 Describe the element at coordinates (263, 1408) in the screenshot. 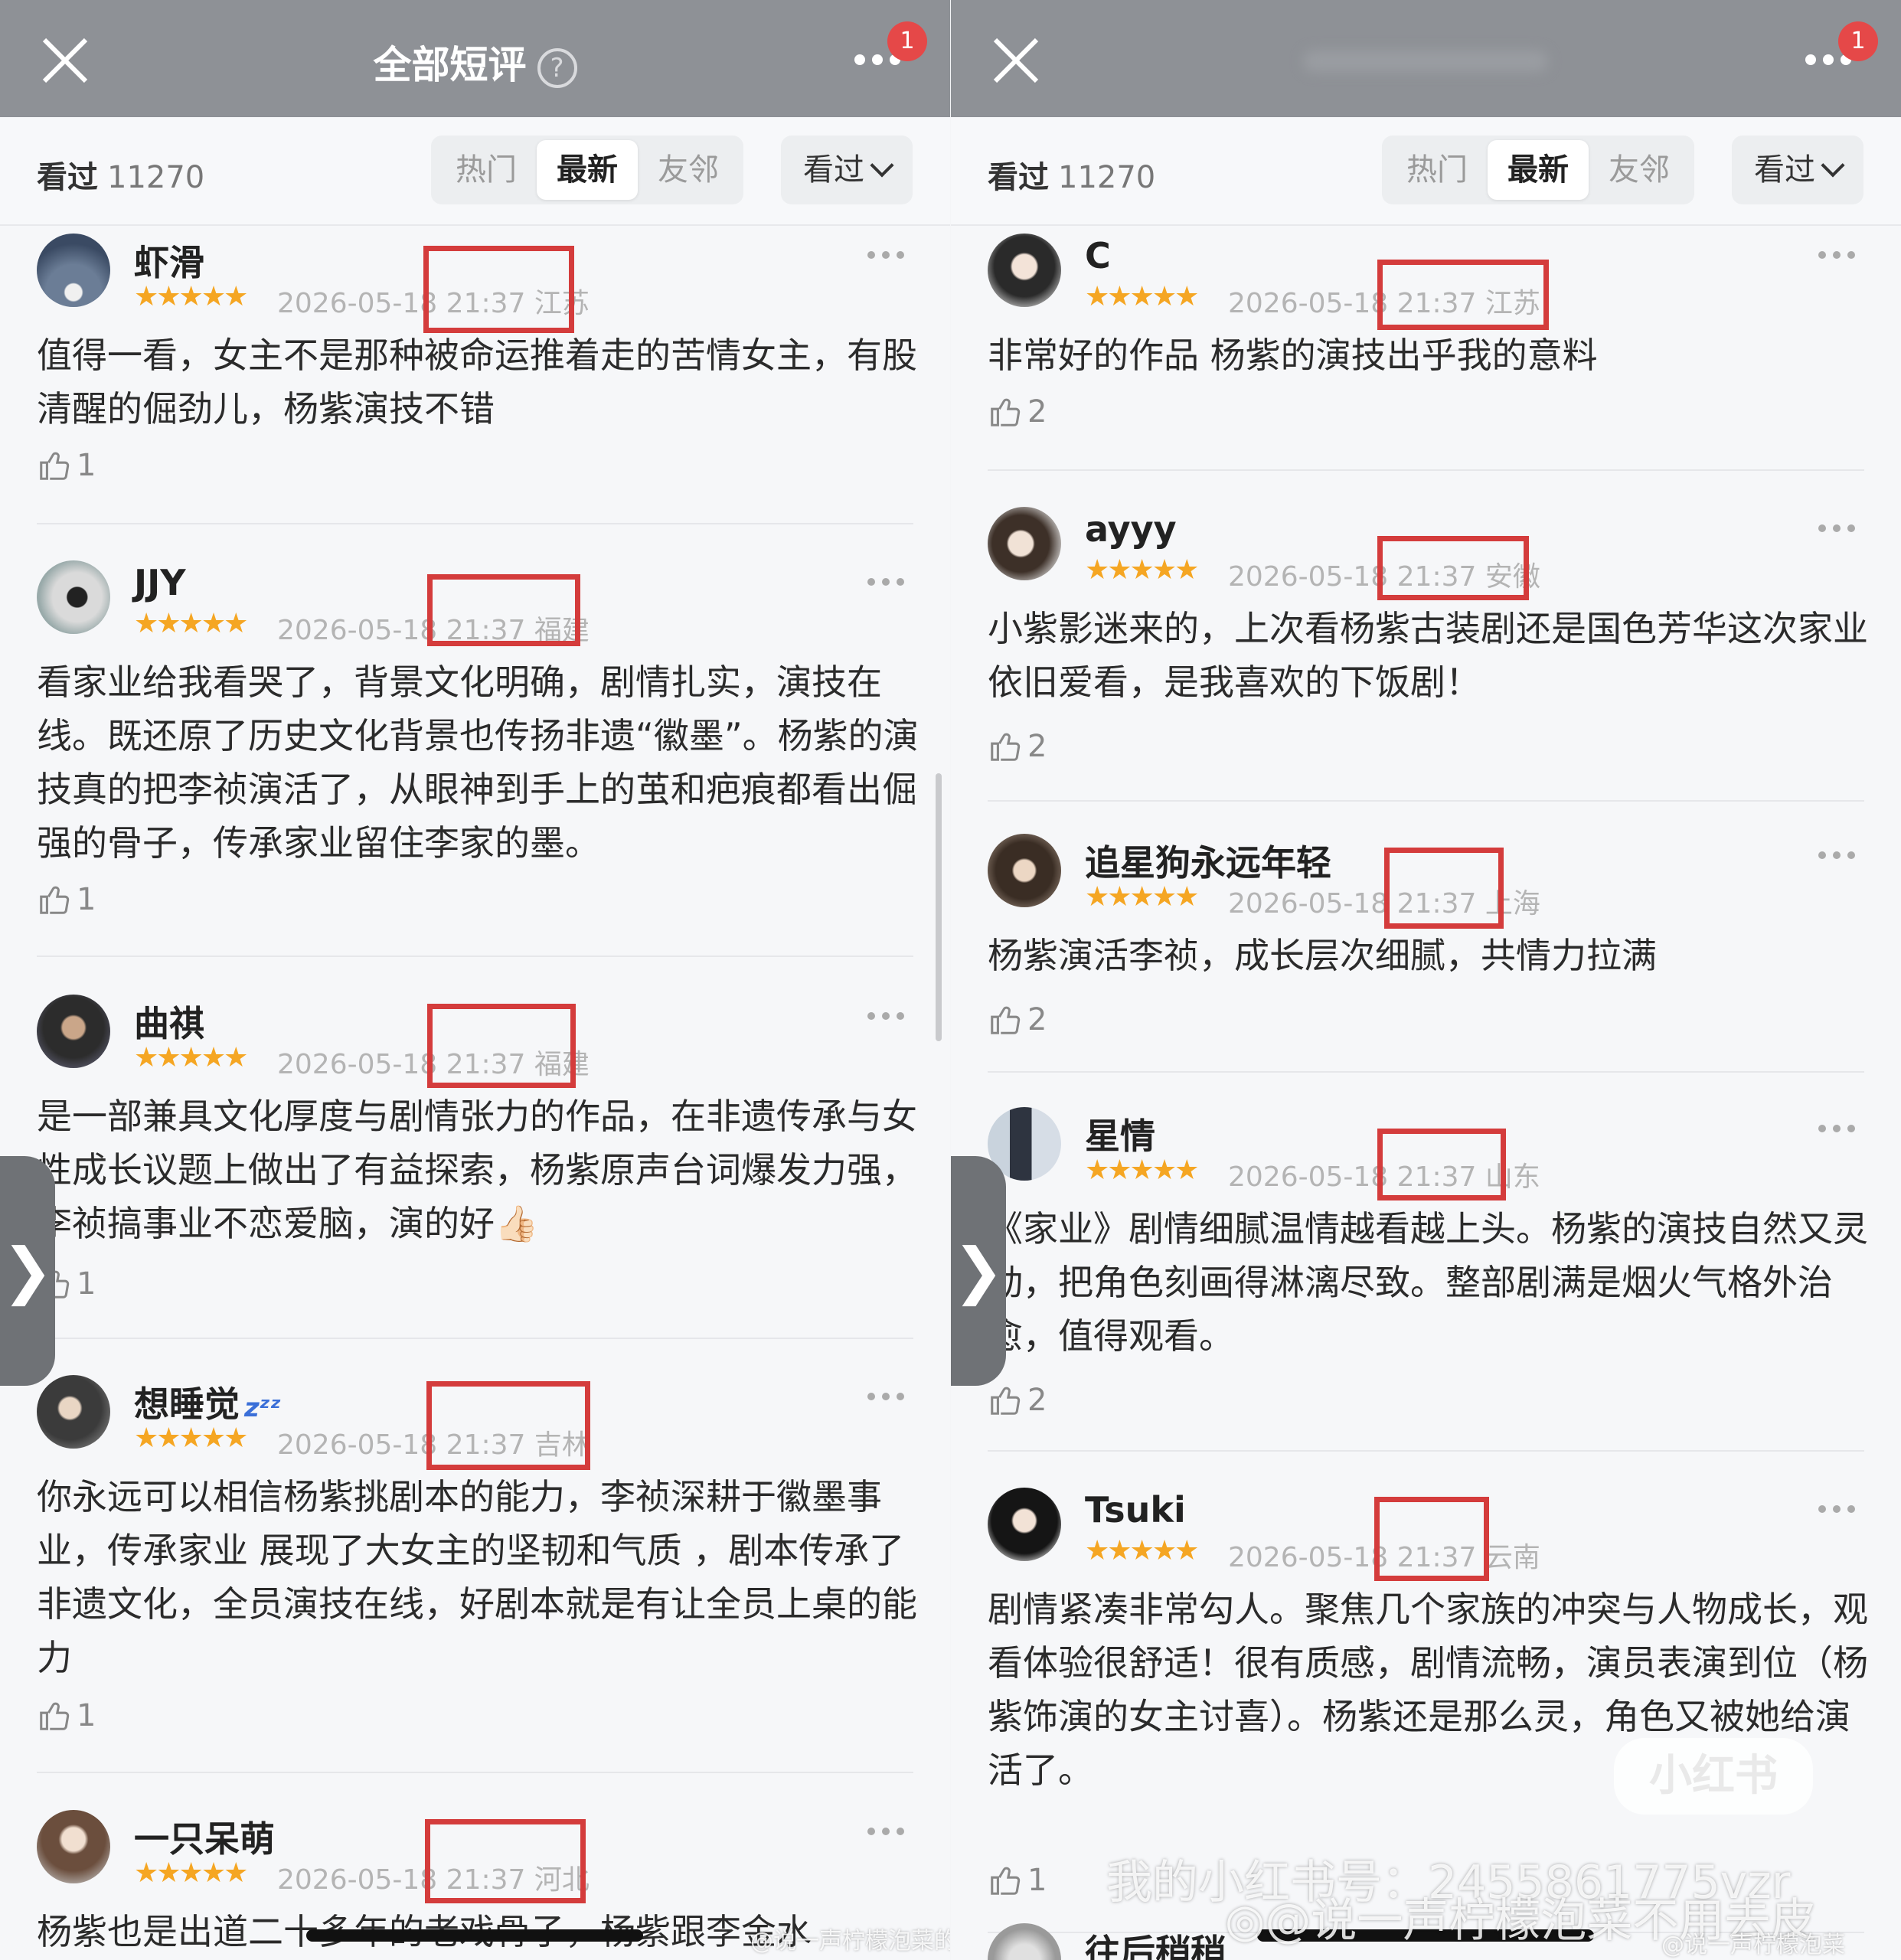

I see `sleep-zzz-icon: zᶻᶻ` at that location.